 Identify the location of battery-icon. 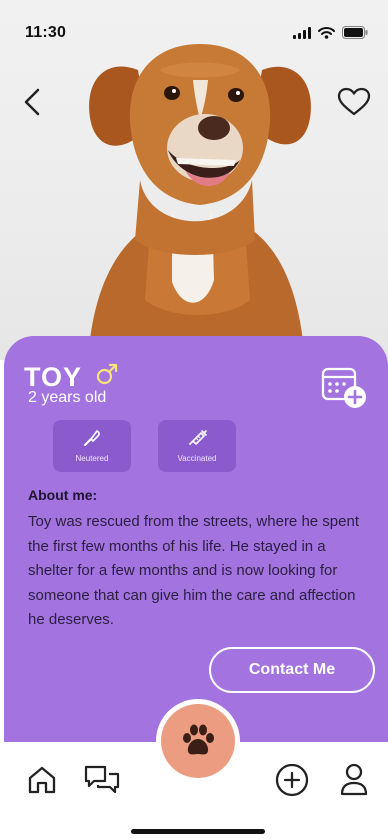
(355, 32).